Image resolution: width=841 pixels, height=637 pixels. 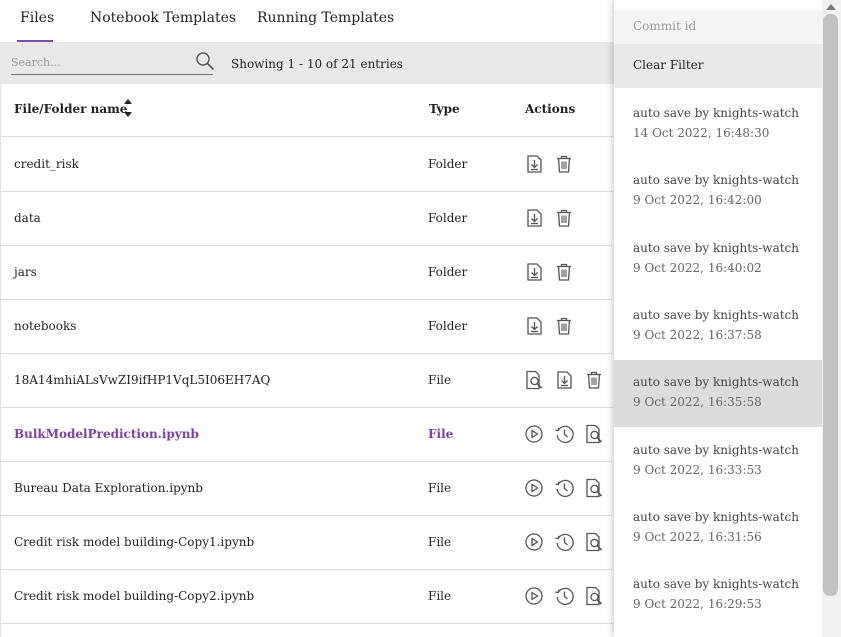 What do you see at coordinates (697, 604) in the screenshot?
I see `commit-timestamp: 9 Oct 2022, 16:29:53` at bounding box center [697, 604].